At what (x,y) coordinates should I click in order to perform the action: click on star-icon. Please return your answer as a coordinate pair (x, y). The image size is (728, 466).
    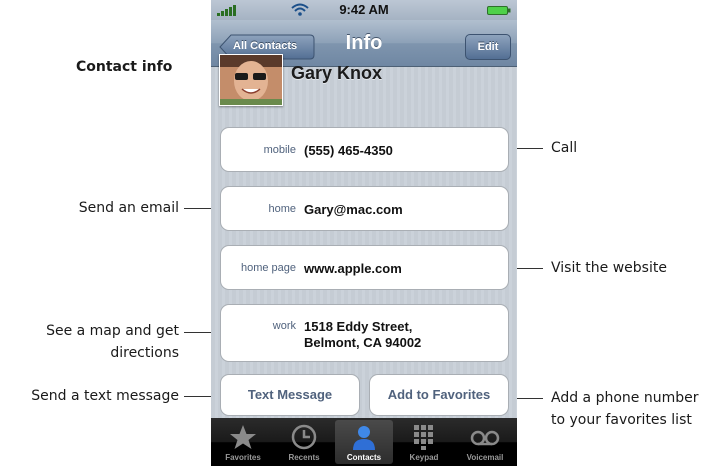
    Looking at the image, I should click on (243, 437).